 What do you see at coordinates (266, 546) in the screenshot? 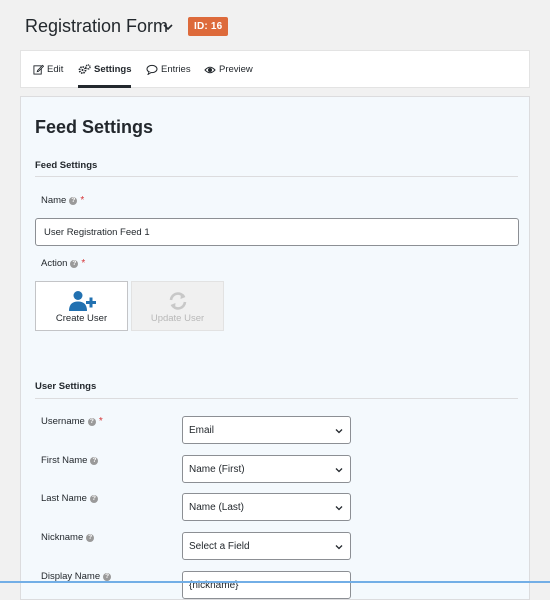
I see `nickname-select: Select a Field` at bounding box center [266, 546].